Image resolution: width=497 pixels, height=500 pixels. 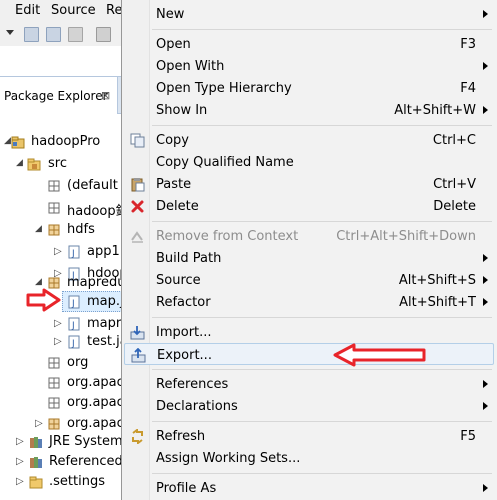 I want to click on menu-item-shortcut: F4, so click(x=468, y=88).